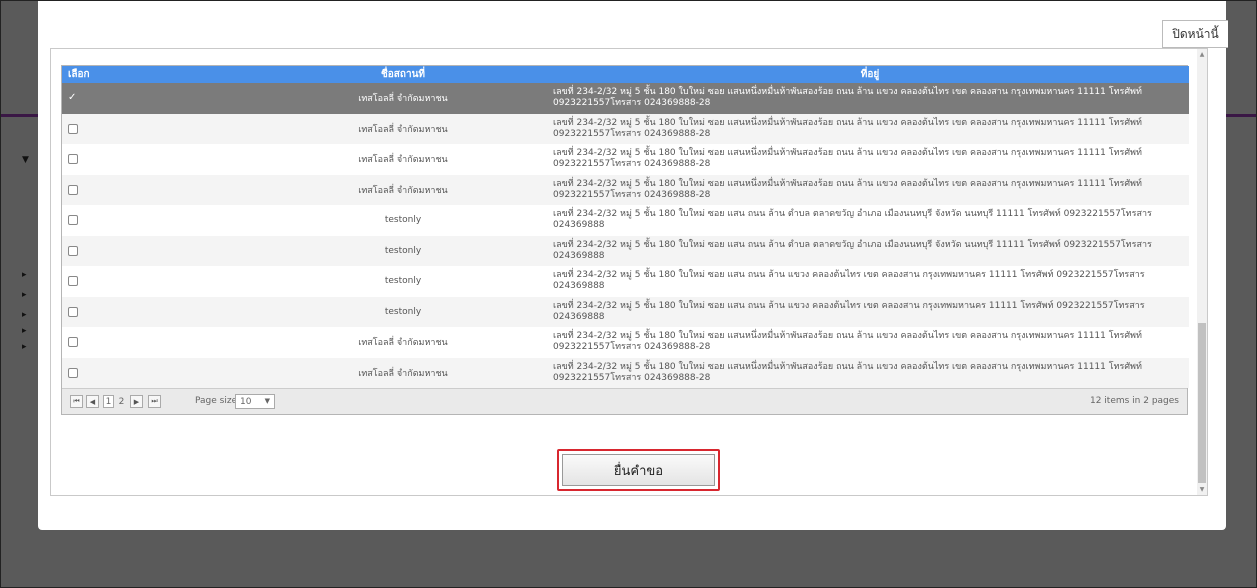 This screenshot has width=1257, height=588. I want to click on first-page-icon: ⏮, so click(76, 401).